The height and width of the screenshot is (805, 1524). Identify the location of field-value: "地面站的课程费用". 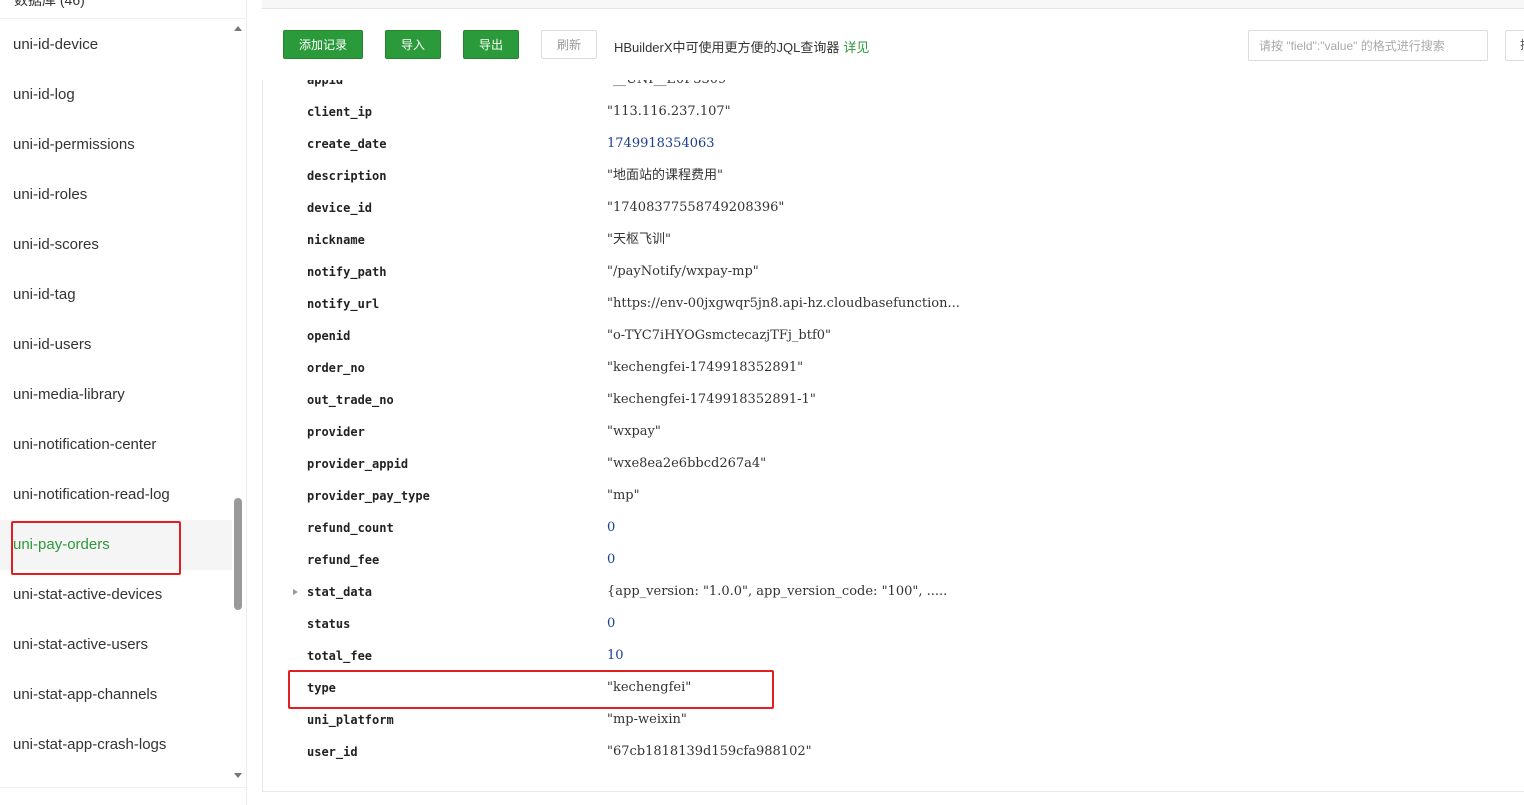
(665, 176).